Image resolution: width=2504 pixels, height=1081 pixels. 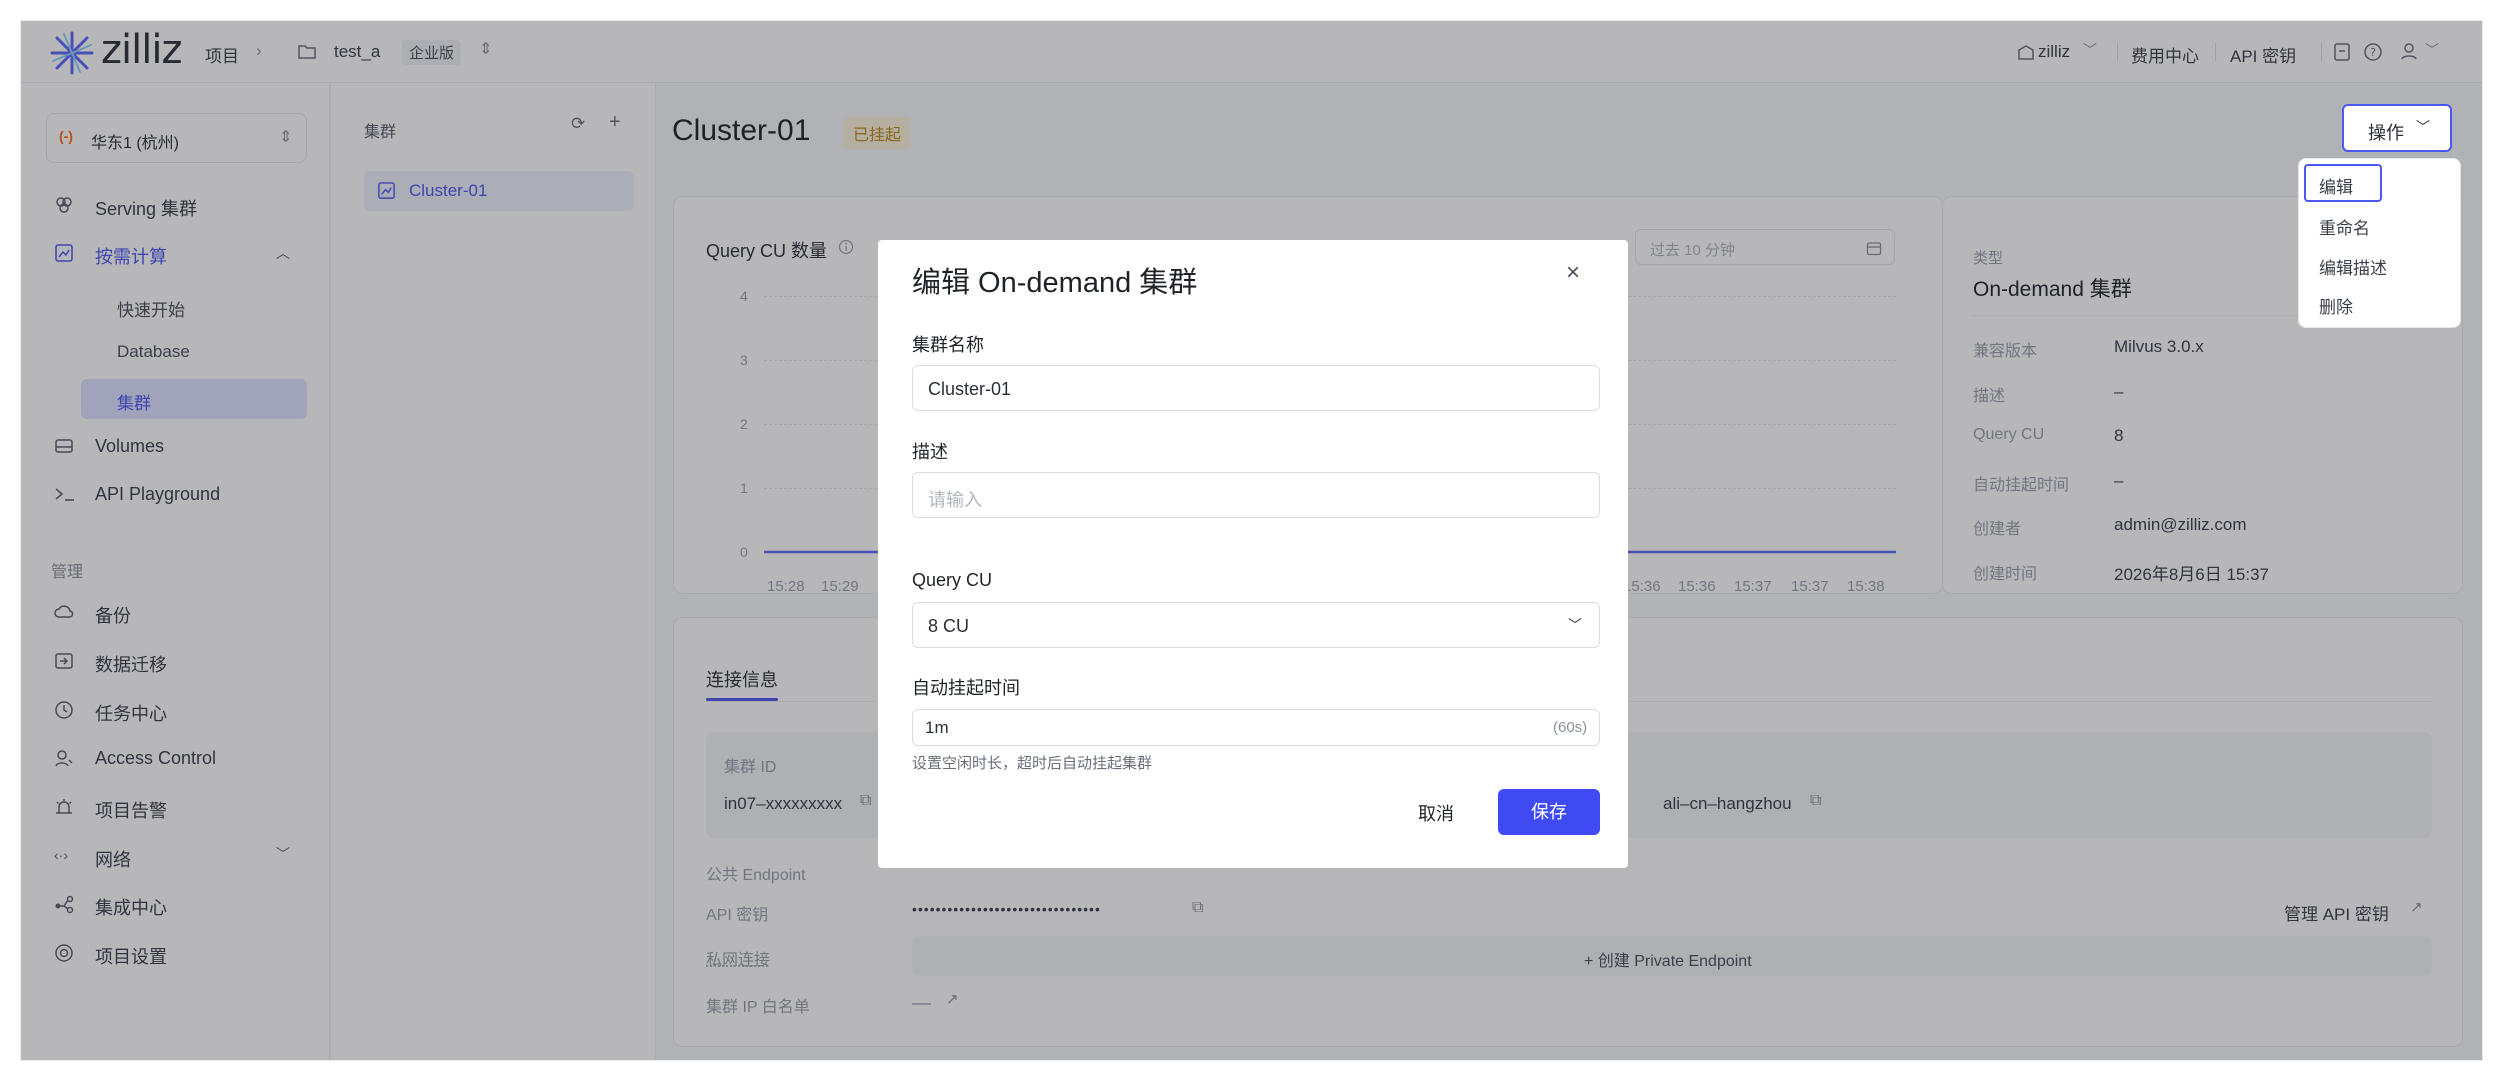 What do you see at coordinates (2336, 305) in the screenshot?
I see `menu-item-delete: 删除` at bounding box center [2336, 305].